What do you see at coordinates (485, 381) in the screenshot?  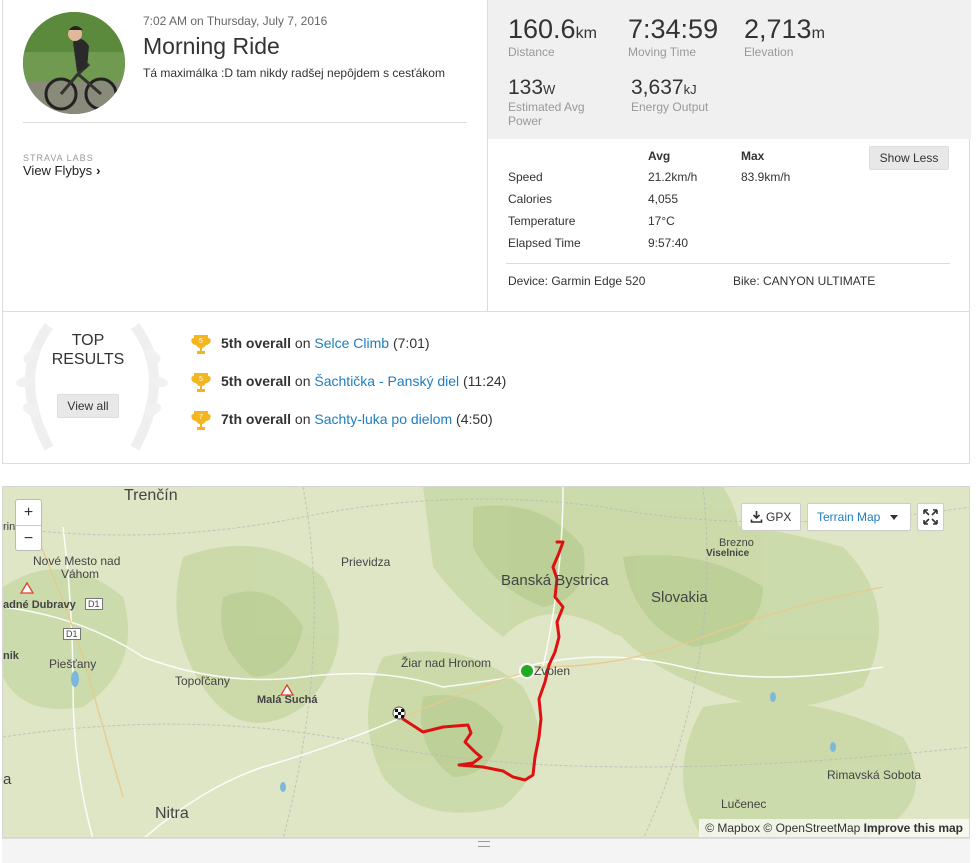 I see `result-time: (11:24)` at bounding box center [485, 381].